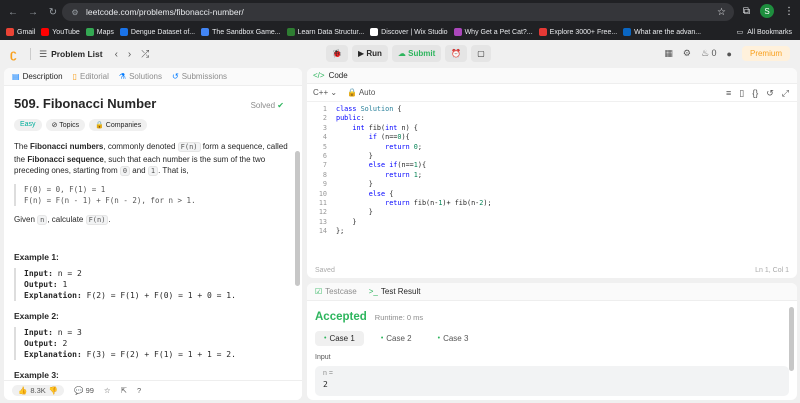 The image size is (800, 403). I want to click on browser-menu-icon: ⋮, so click(789, 11).